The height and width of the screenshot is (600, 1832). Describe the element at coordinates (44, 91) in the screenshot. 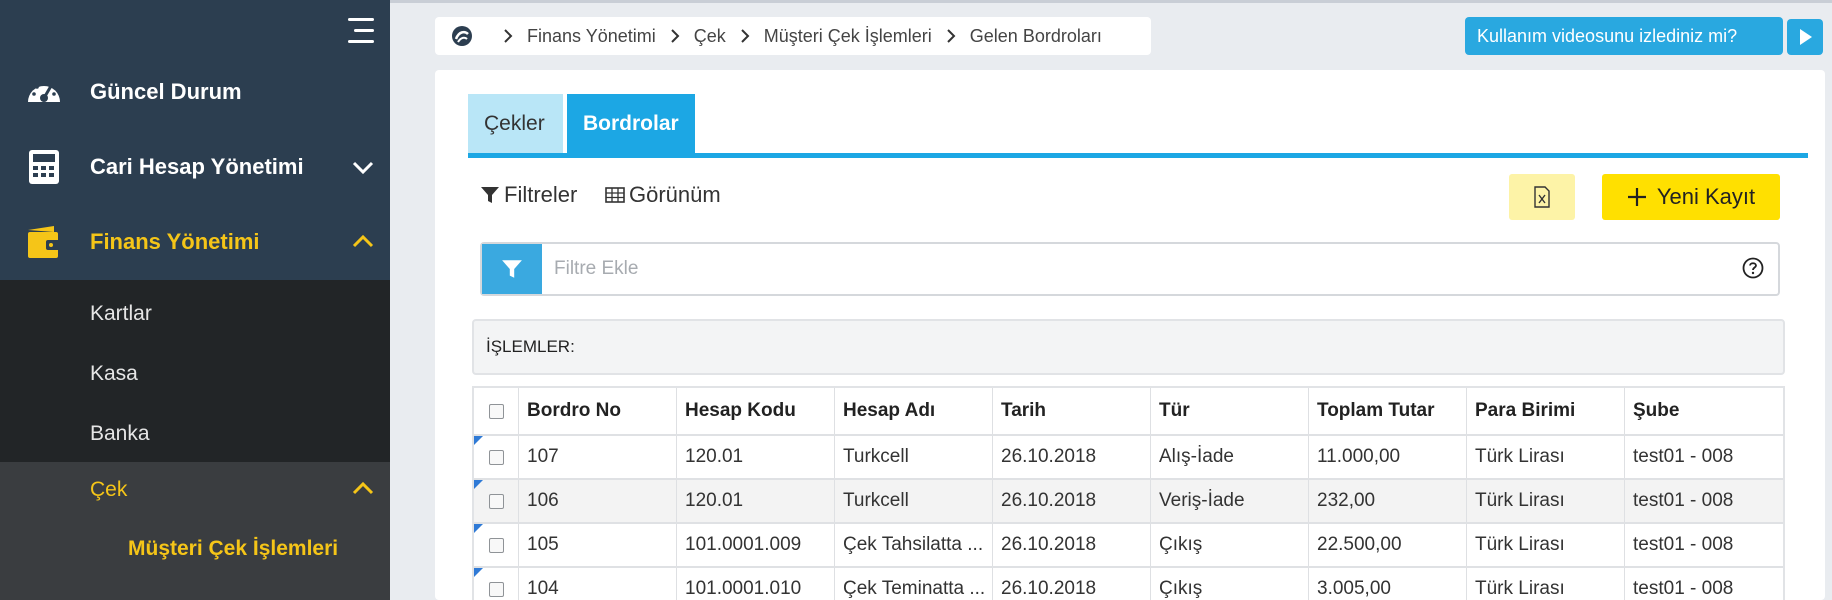

I see `dashboard-gauge-icon` at that location.